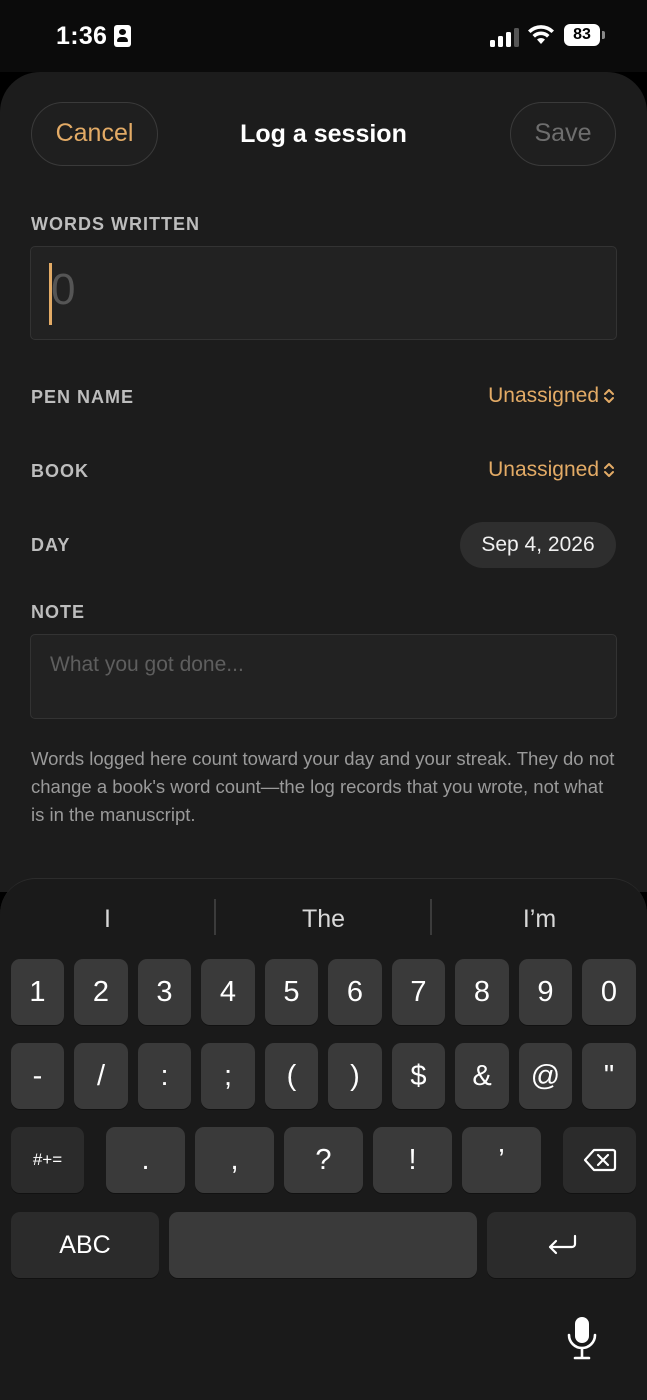  Describe the element at coordinates (51, 545) in the screenshot. I see `day-label: DAY` at that location.